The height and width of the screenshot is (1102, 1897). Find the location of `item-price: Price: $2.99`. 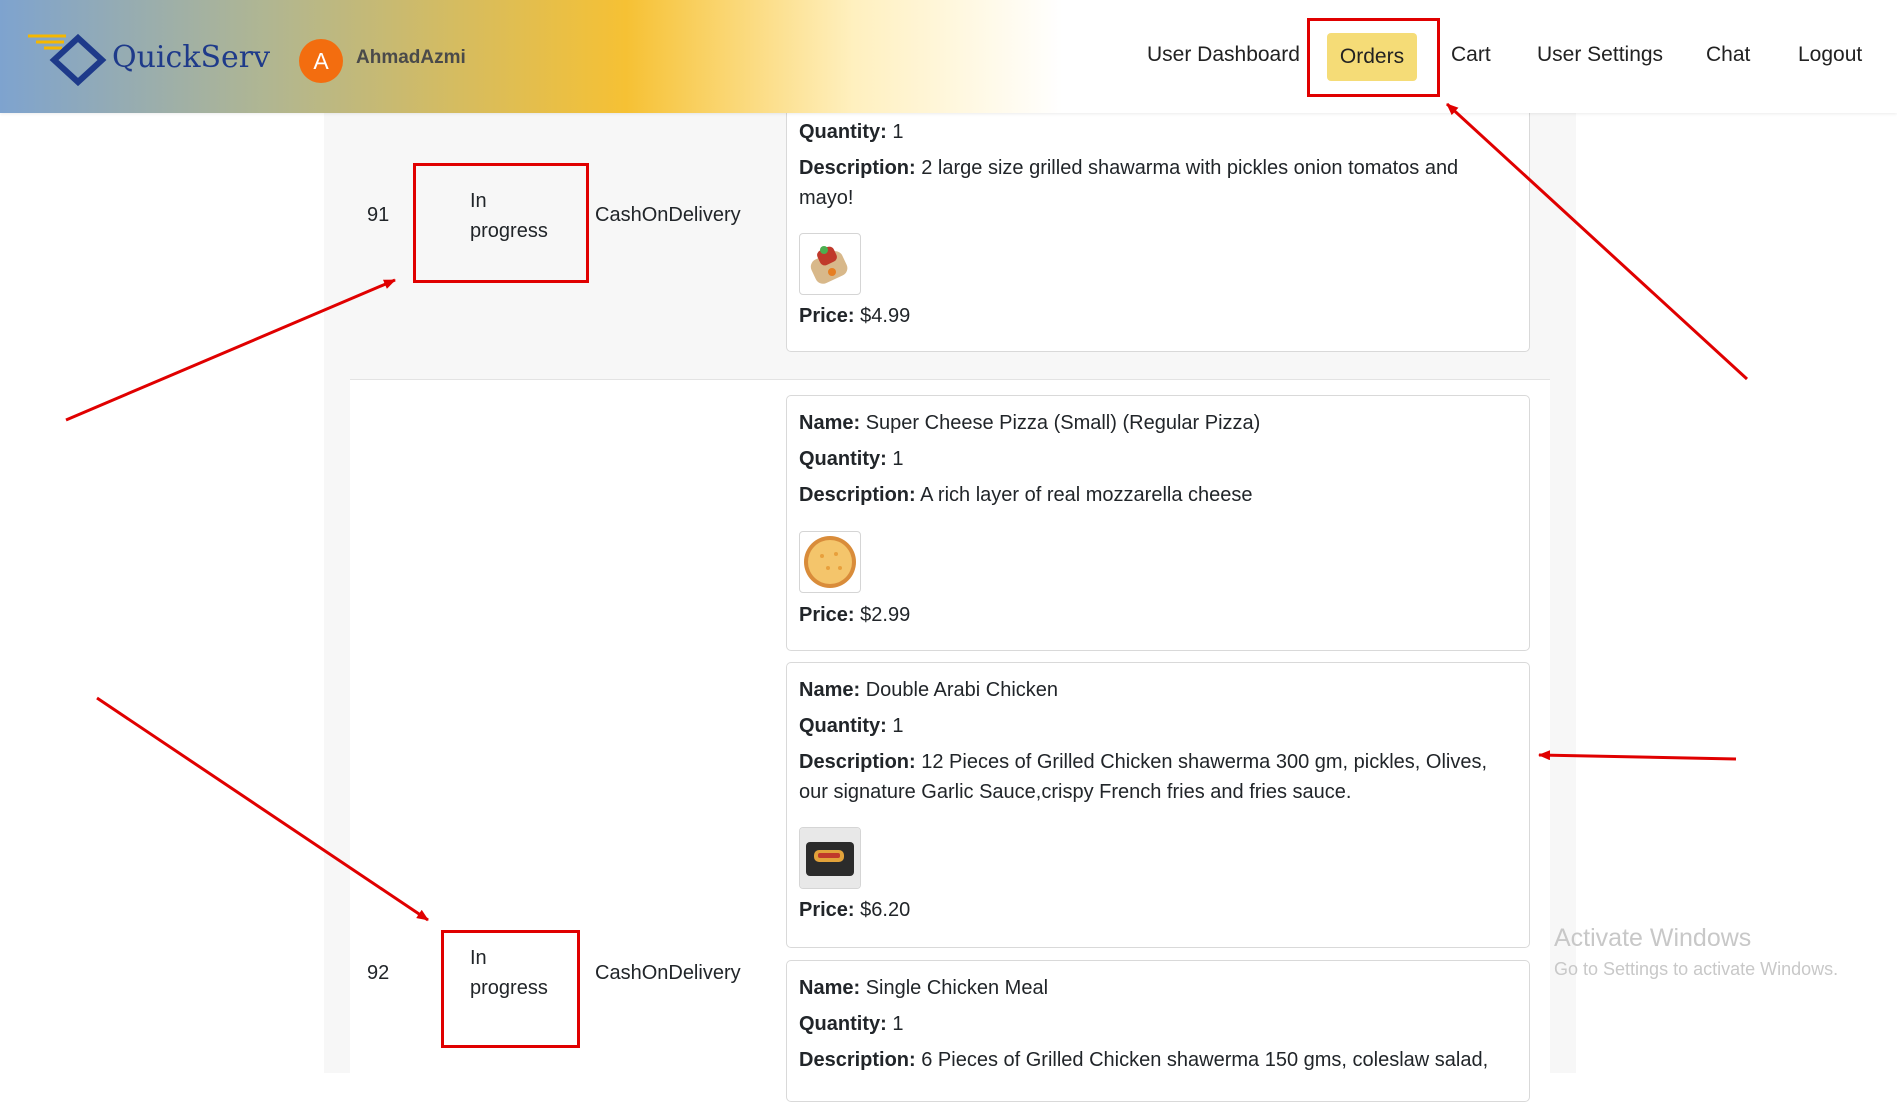

item-price: Price: $2.99 is located at coordinates (1158, 615).